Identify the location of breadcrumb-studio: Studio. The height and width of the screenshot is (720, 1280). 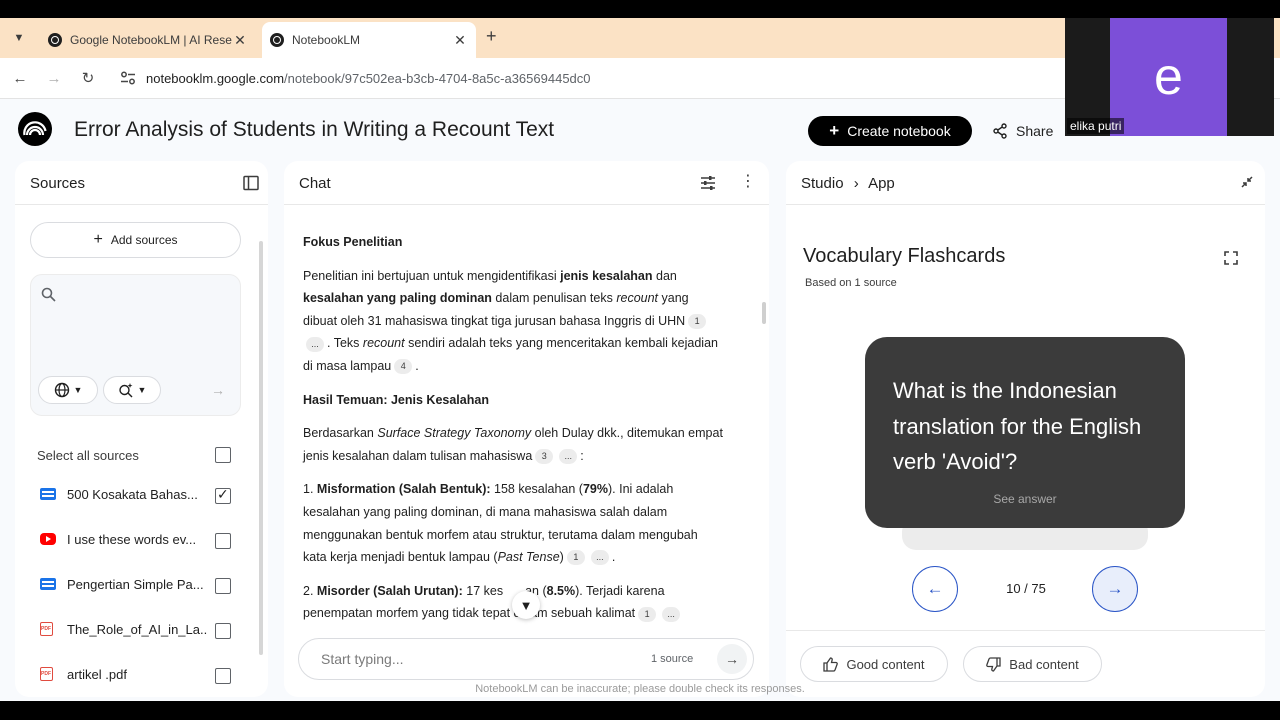
(822, 183).